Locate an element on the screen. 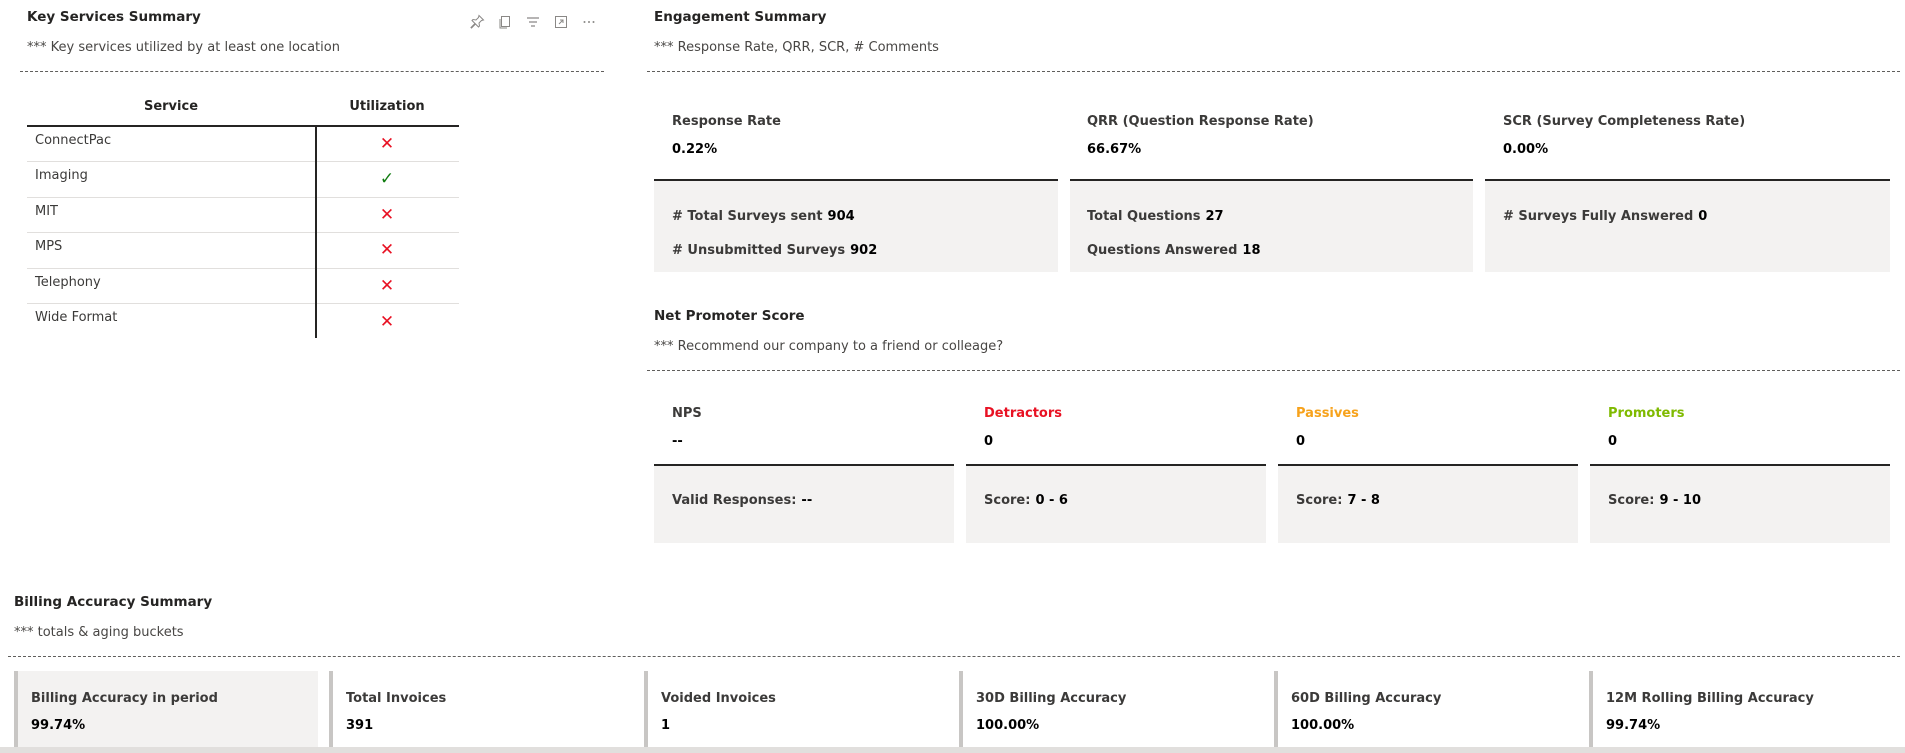  card-label: 60D Billing Accuracy is located at coordinates (1366, 698).